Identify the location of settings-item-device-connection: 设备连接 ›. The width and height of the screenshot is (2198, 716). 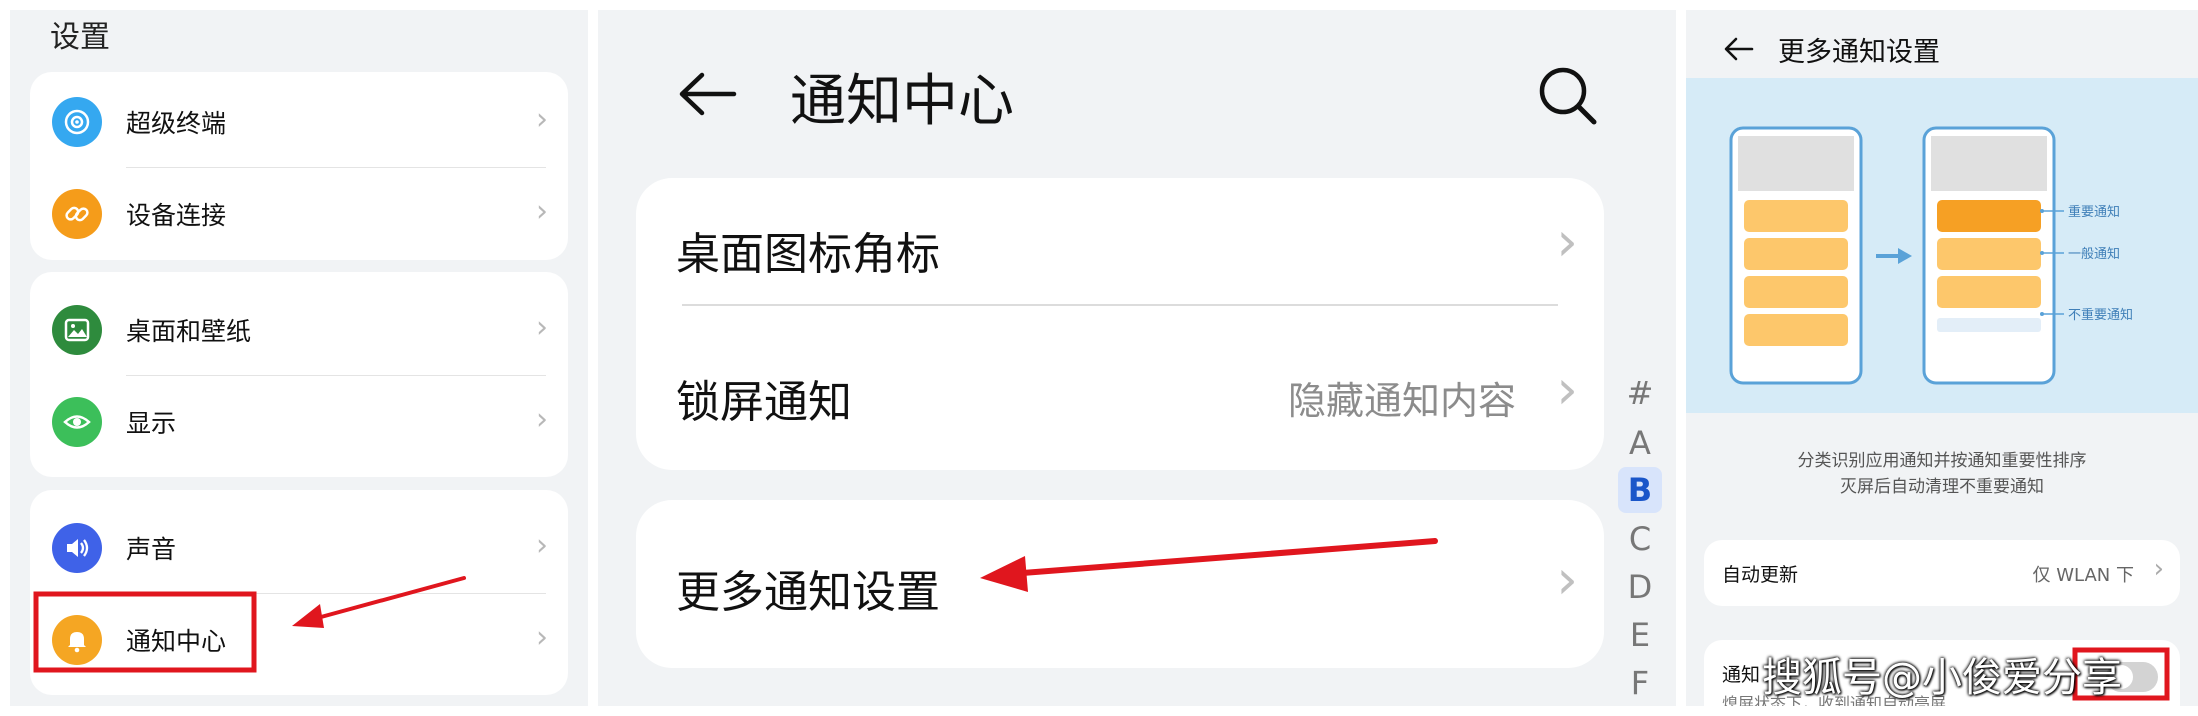
(299, 214).